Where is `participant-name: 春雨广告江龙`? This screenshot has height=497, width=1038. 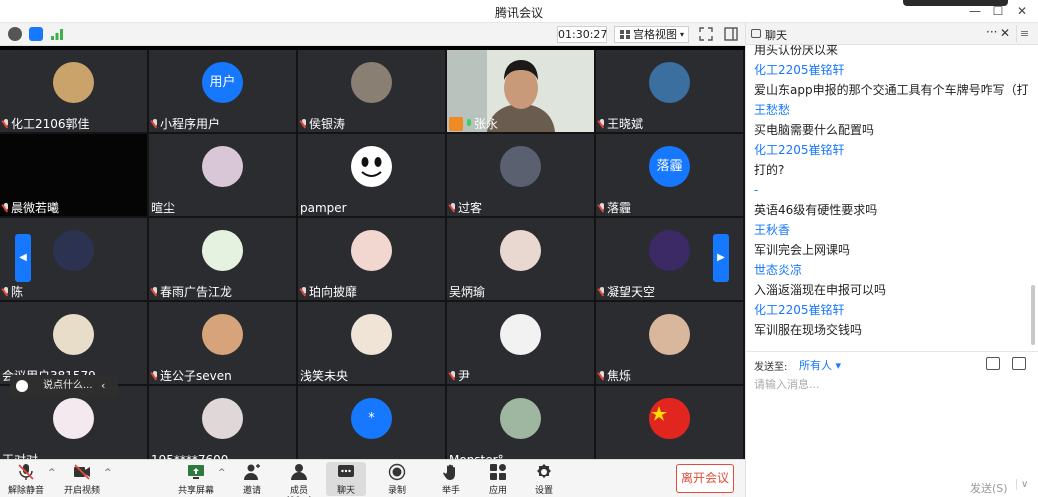
participant-name: 春雨广告江龙 is located at coordinates (191, 292).